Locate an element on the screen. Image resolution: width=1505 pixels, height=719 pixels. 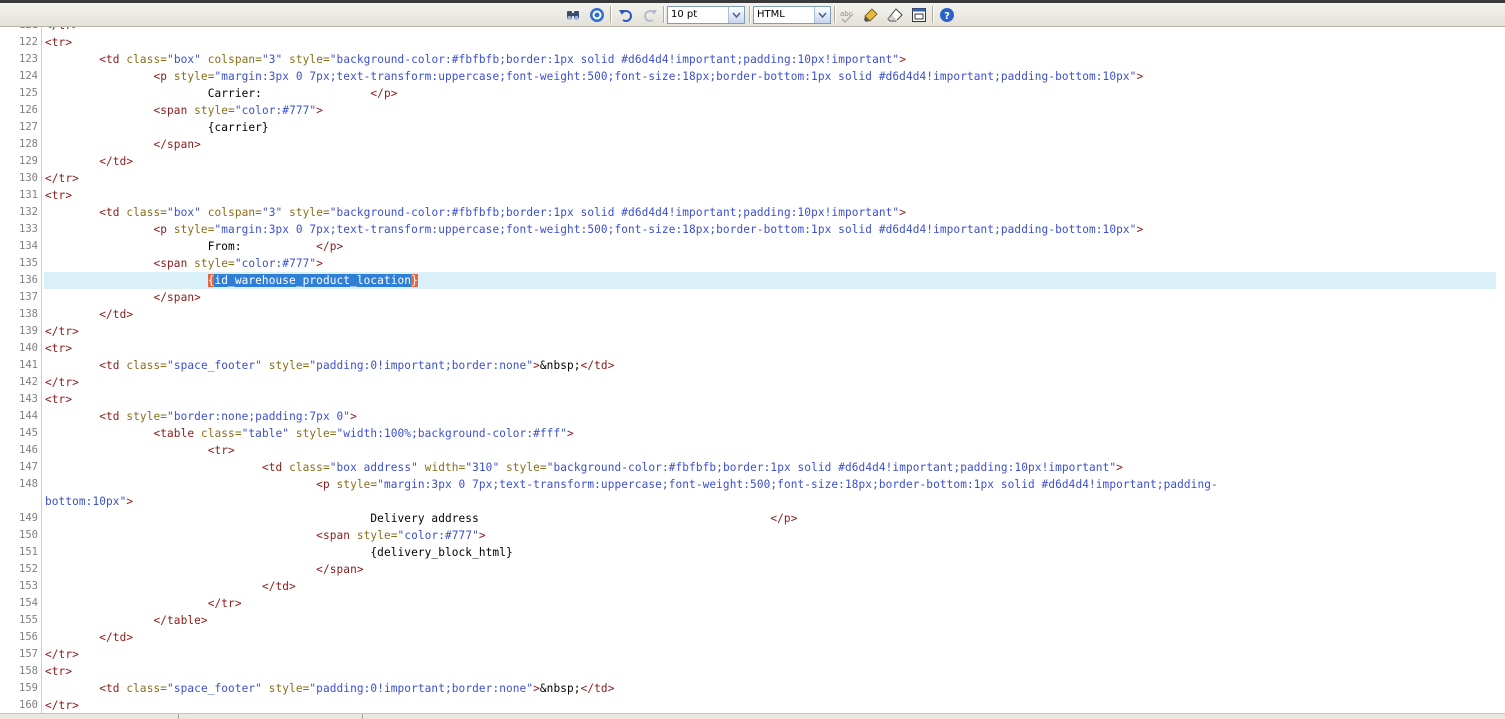
code-line: 158 <tr> is located at coordinates (752, 671).